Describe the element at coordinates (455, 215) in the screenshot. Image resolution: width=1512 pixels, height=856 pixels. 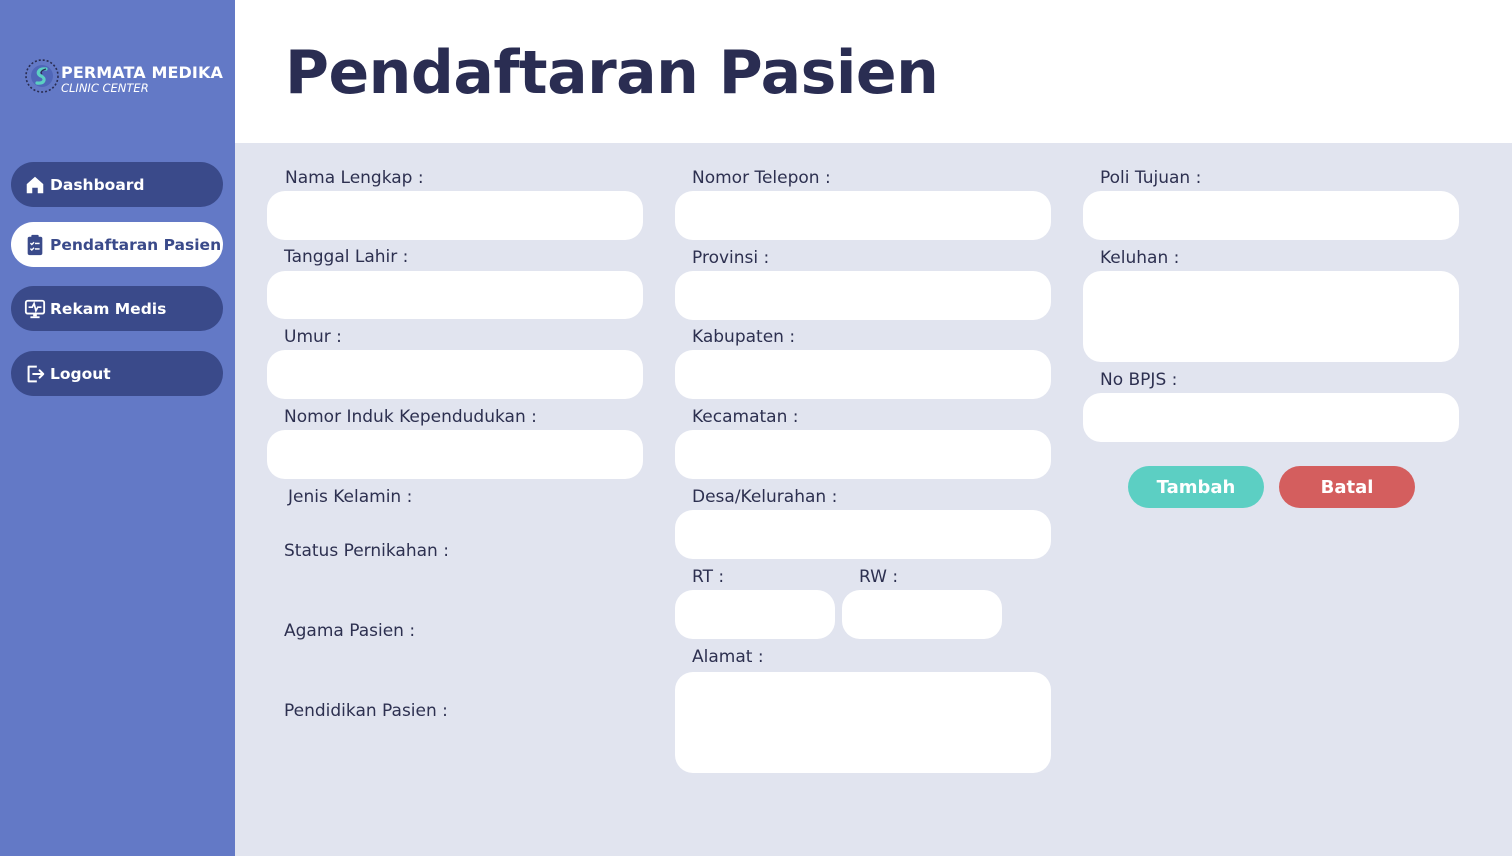
I see `nama-lengkap-input` at that location.